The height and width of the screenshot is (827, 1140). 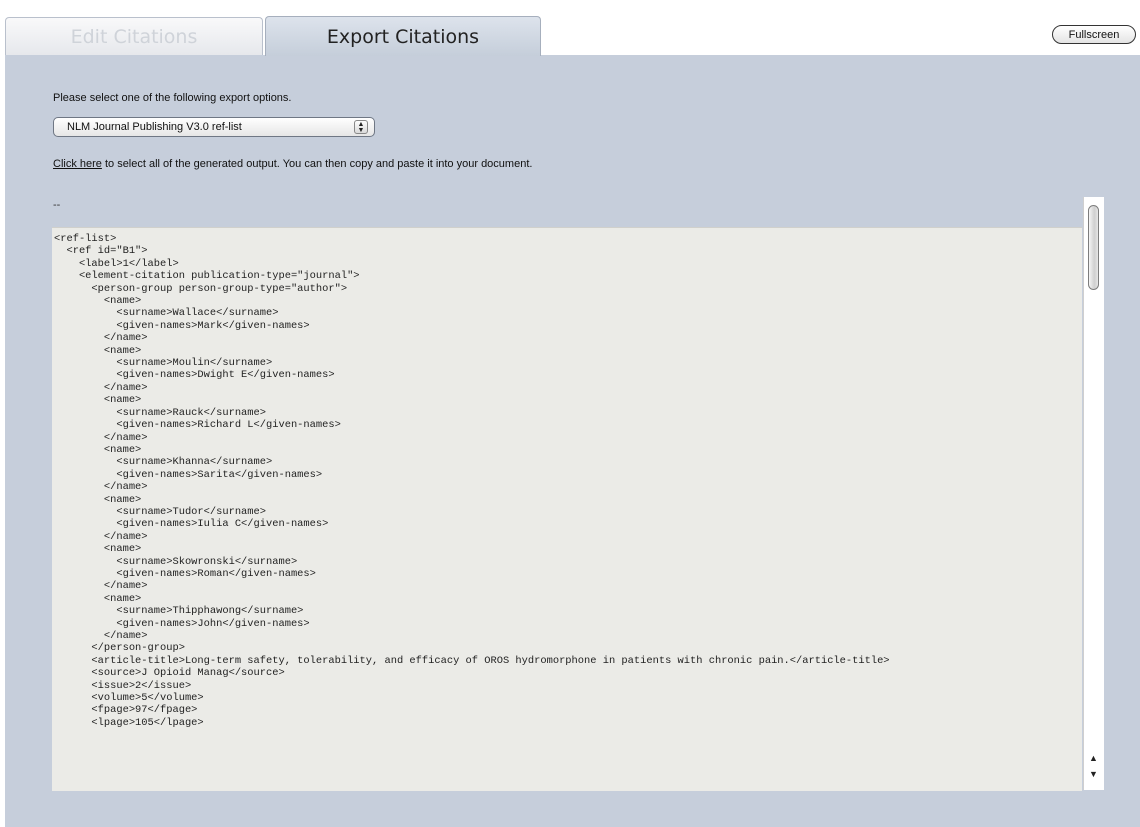 I want to click on output-line: <issue>2</issue>, so click(x=123, y=685).